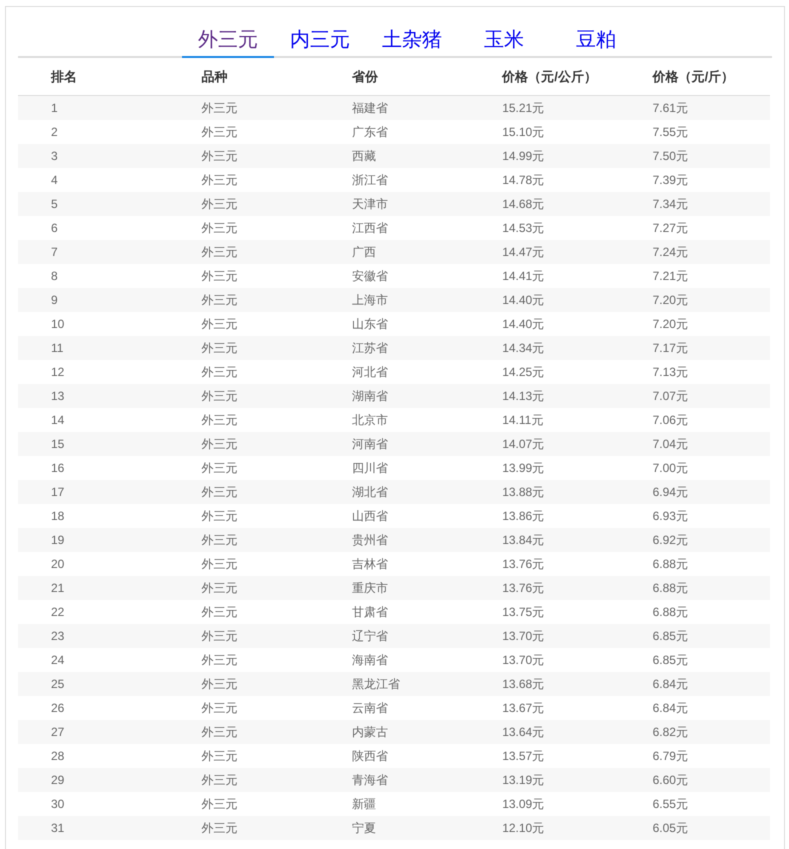  What do you see at coordinates (369, 204) in the screenshot?
I see `table-cell-text: 天津市` at bounding box center [369, 204].